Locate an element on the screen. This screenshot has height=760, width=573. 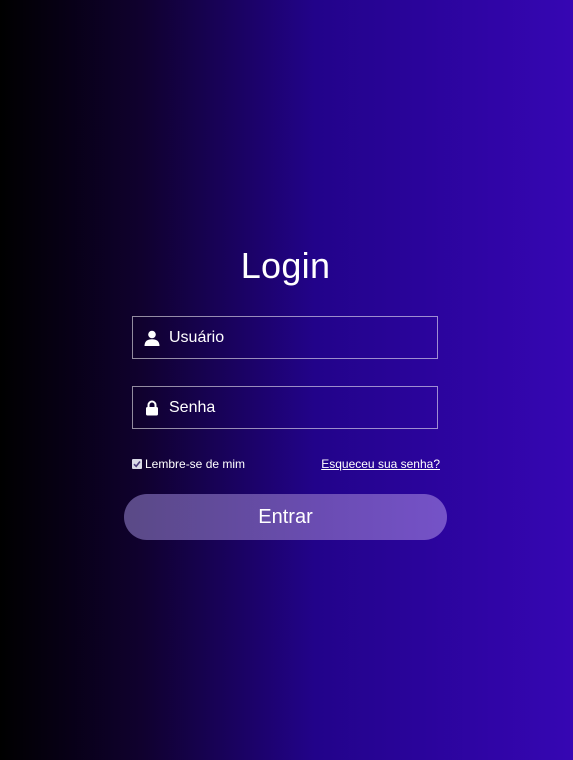
username-field is located at coordinates (285, 337).